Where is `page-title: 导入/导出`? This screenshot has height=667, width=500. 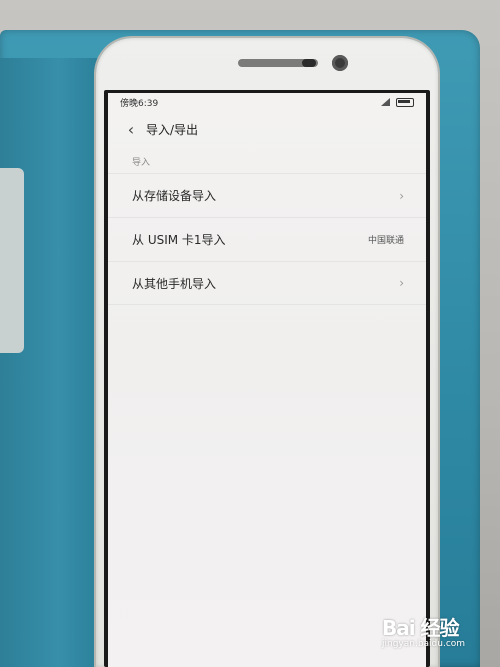 page-title: 导入/导出 is located at coordinates (172, 129).